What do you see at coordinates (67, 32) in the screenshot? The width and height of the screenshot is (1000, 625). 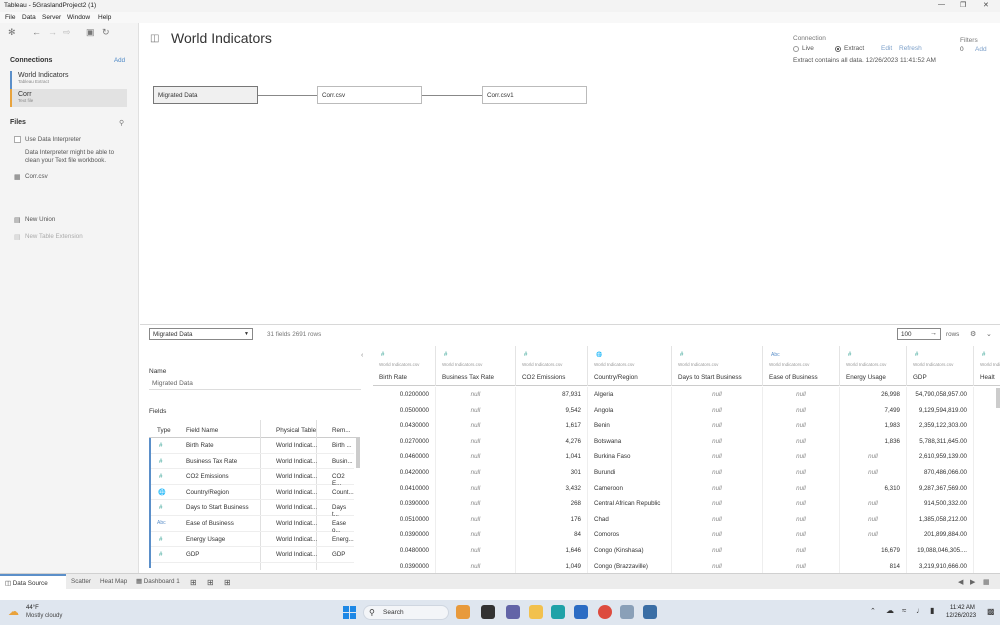 I see `redo-icon: ⇨` at bounding box center [67, 32].